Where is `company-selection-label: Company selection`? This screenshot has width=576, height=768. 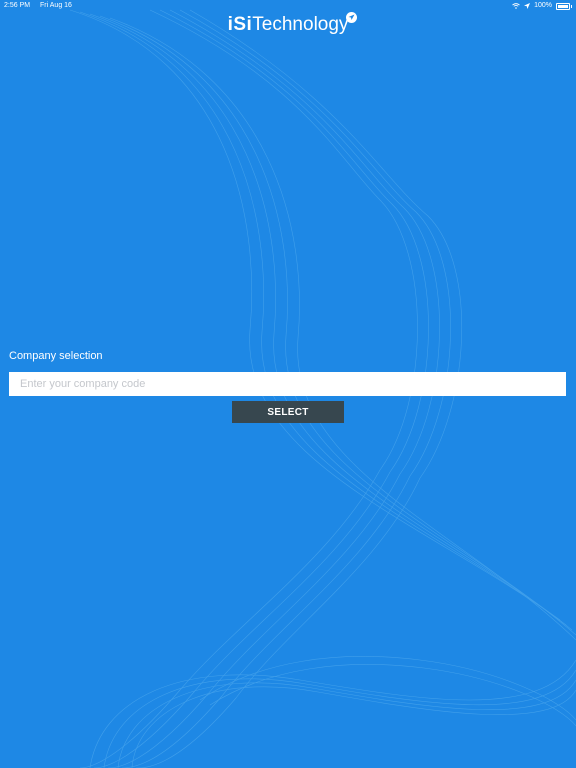
company-selection-label: Company selection is located at coordinates (56, 356).